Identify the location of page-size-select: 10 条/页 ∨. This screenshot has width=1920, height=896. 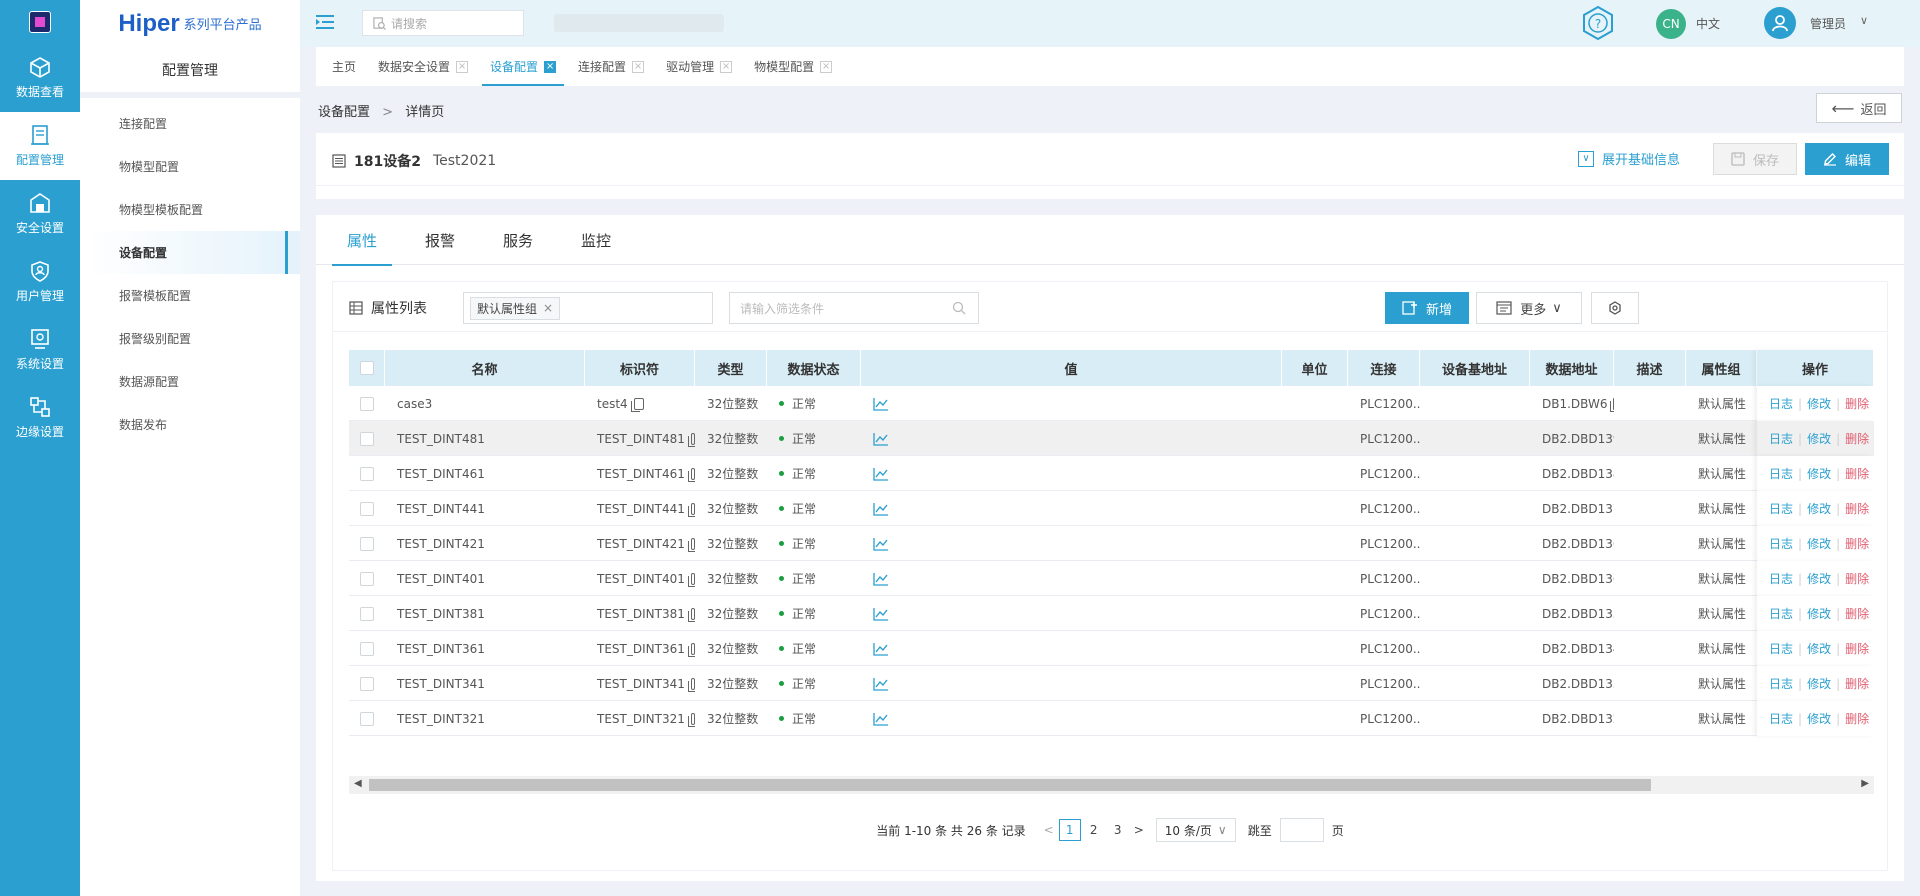
(1195, 830).